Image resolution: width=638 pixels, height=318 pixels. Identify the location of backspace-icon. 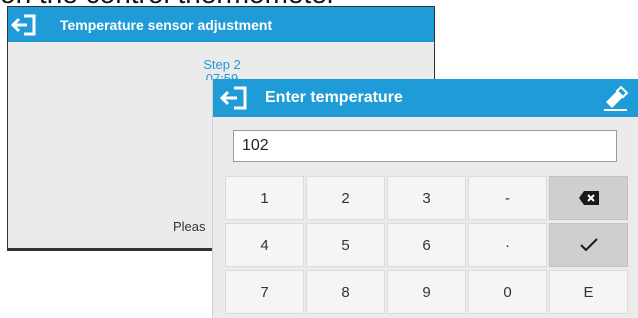
(588, 198).